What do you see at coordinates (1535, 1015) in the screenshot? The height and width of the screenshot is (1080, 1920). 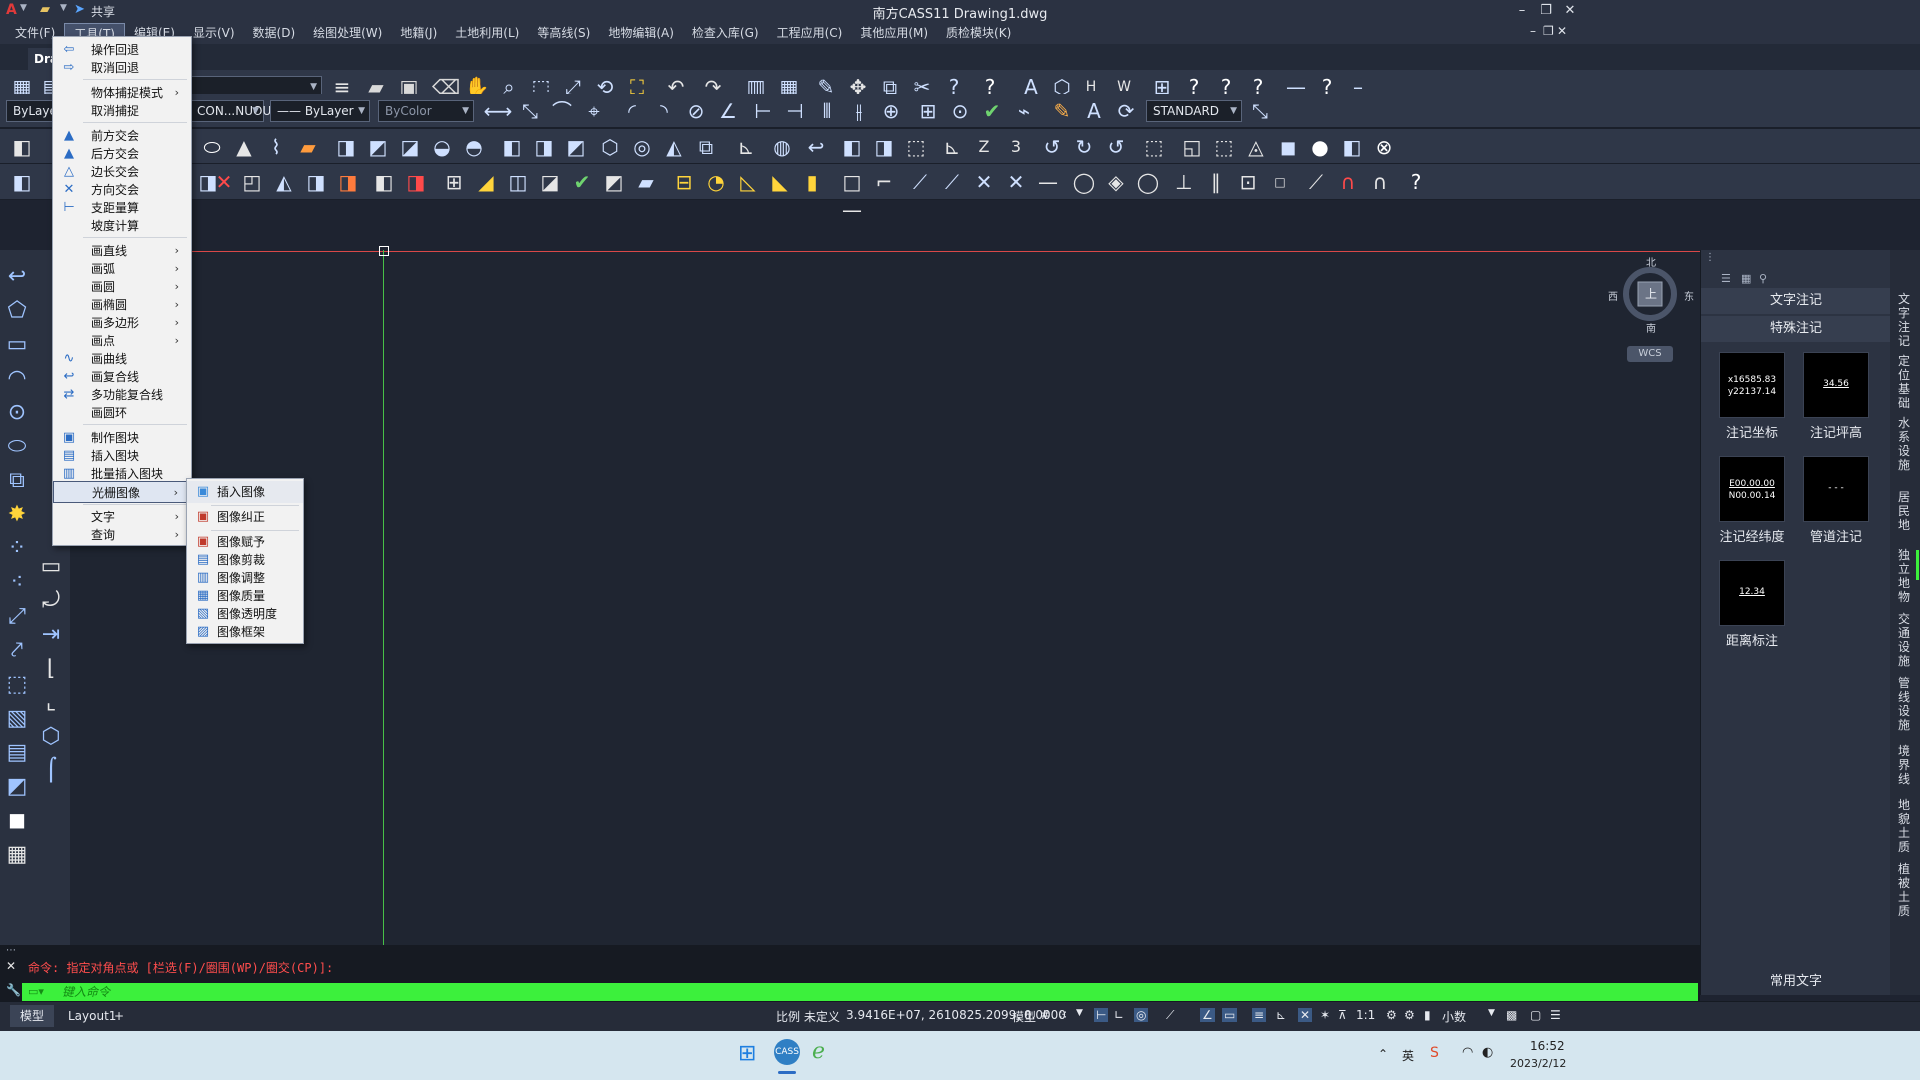 I see `clean-screen-icon: ▢` at bounding box center [1535, 1015].